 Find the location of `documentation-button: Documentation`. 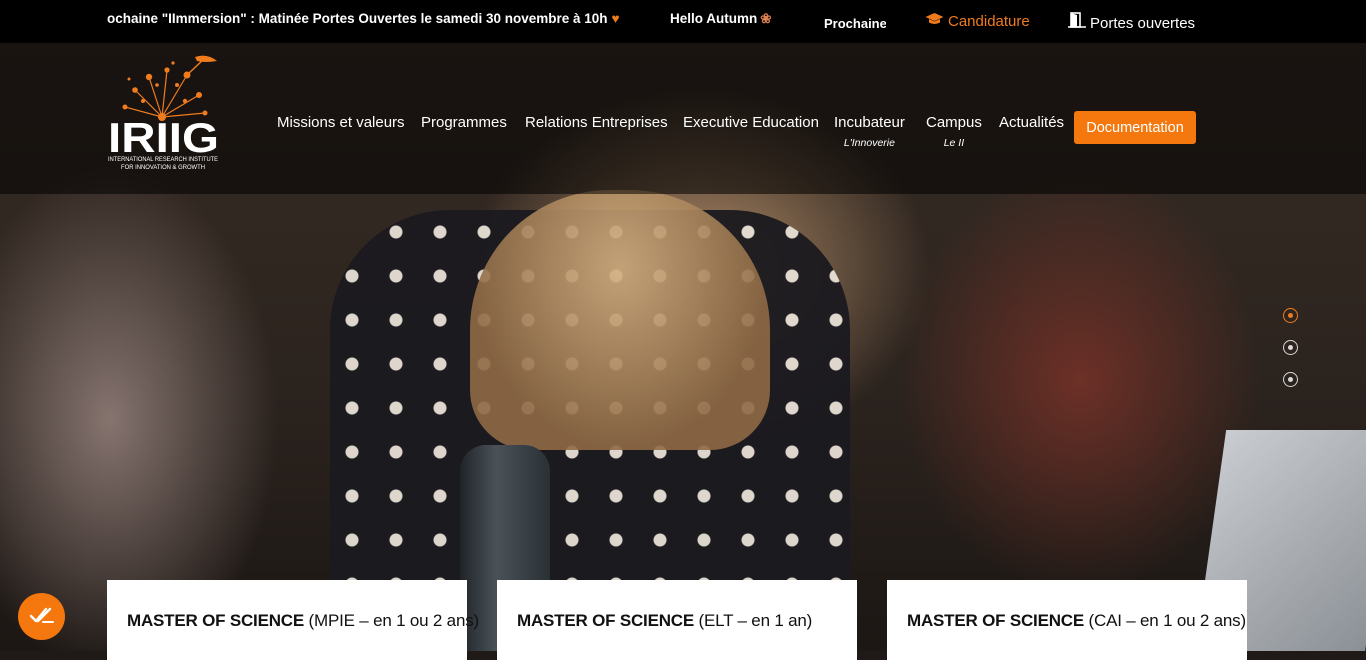

documentation-button: Documentation is located at coordinates (1135, 127).